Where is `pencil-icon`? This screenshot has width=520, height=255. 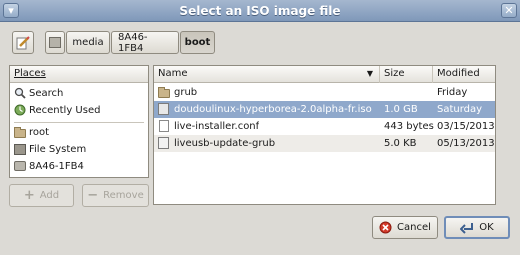
pencil-icon is located at coordinates (23, 42).